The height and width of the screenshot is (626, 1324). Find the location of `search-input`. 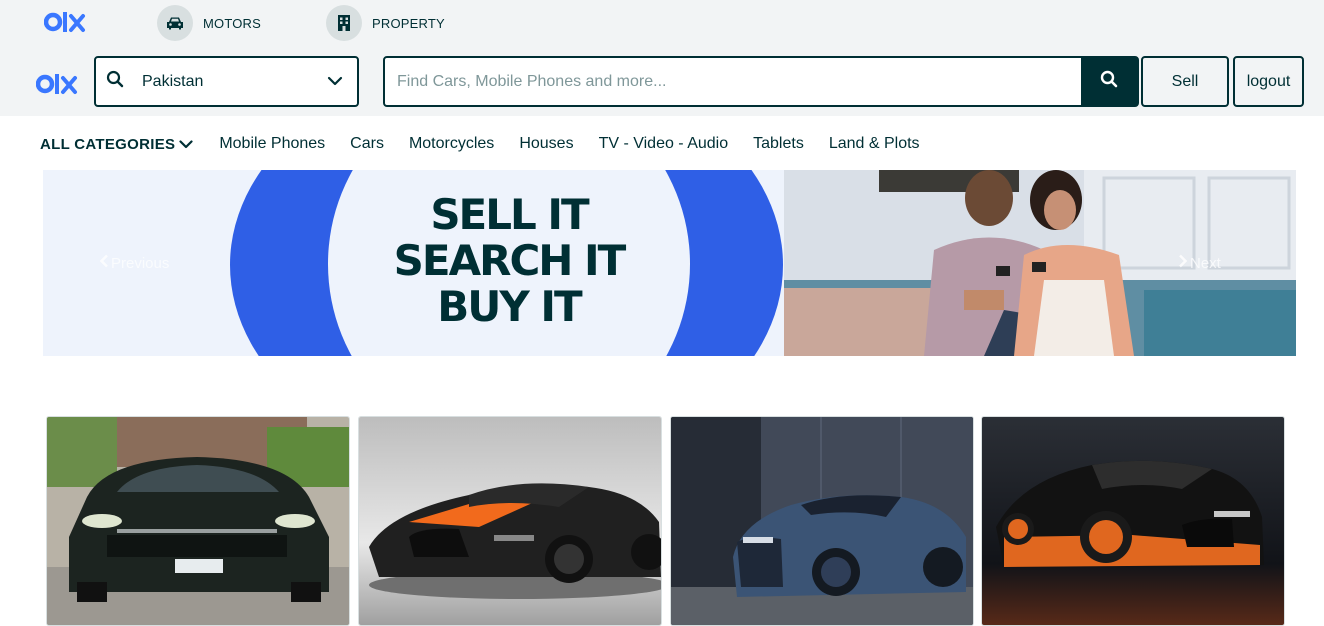

search-input is located at coordinates (733, 81).